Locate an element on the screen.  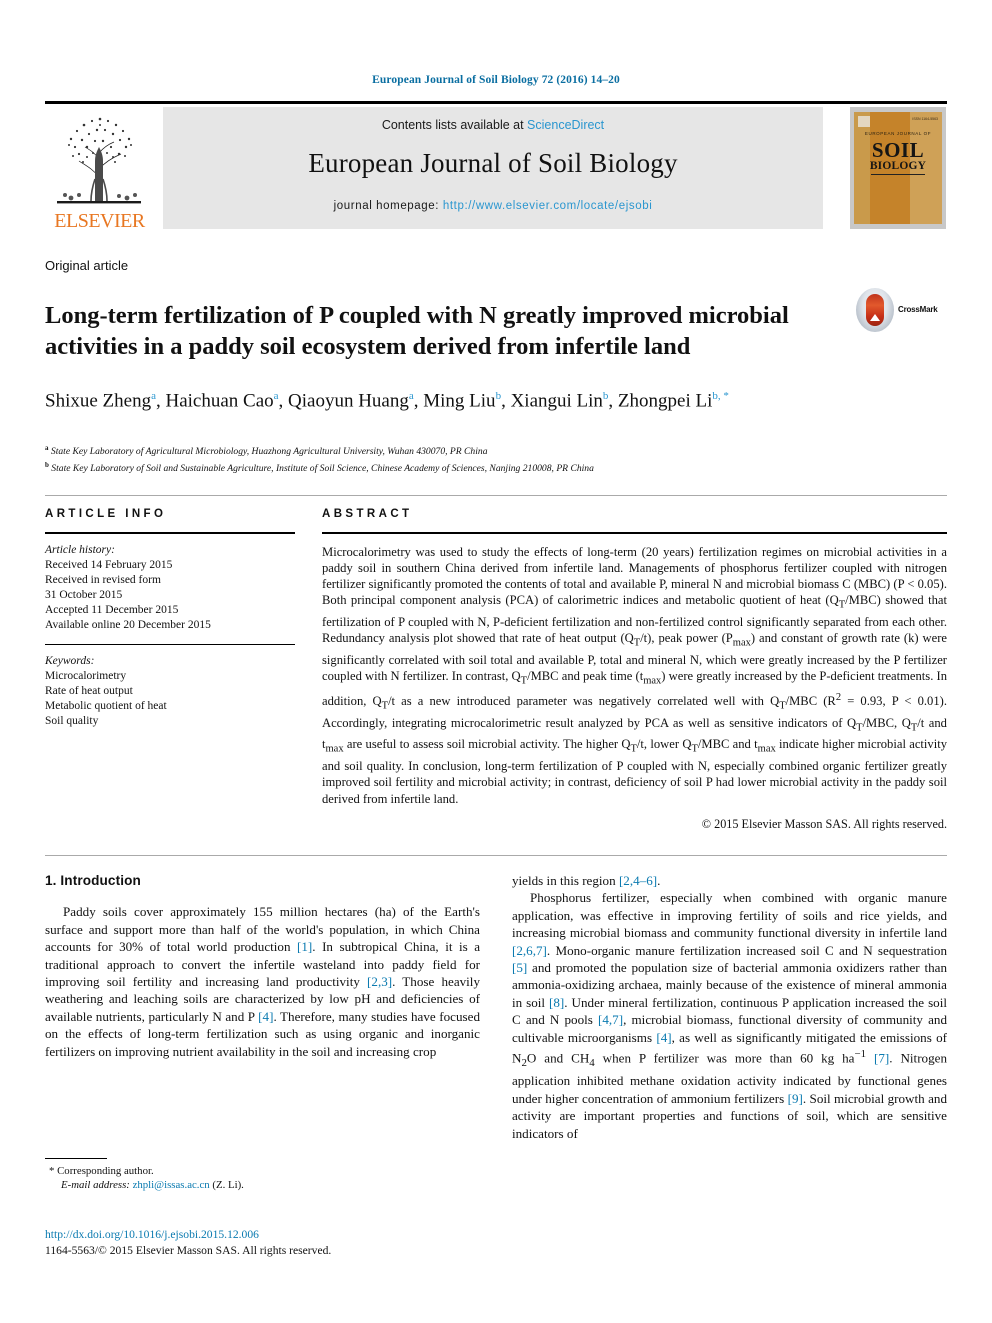
reference-link: [1] is located at coordinates (304, 946).